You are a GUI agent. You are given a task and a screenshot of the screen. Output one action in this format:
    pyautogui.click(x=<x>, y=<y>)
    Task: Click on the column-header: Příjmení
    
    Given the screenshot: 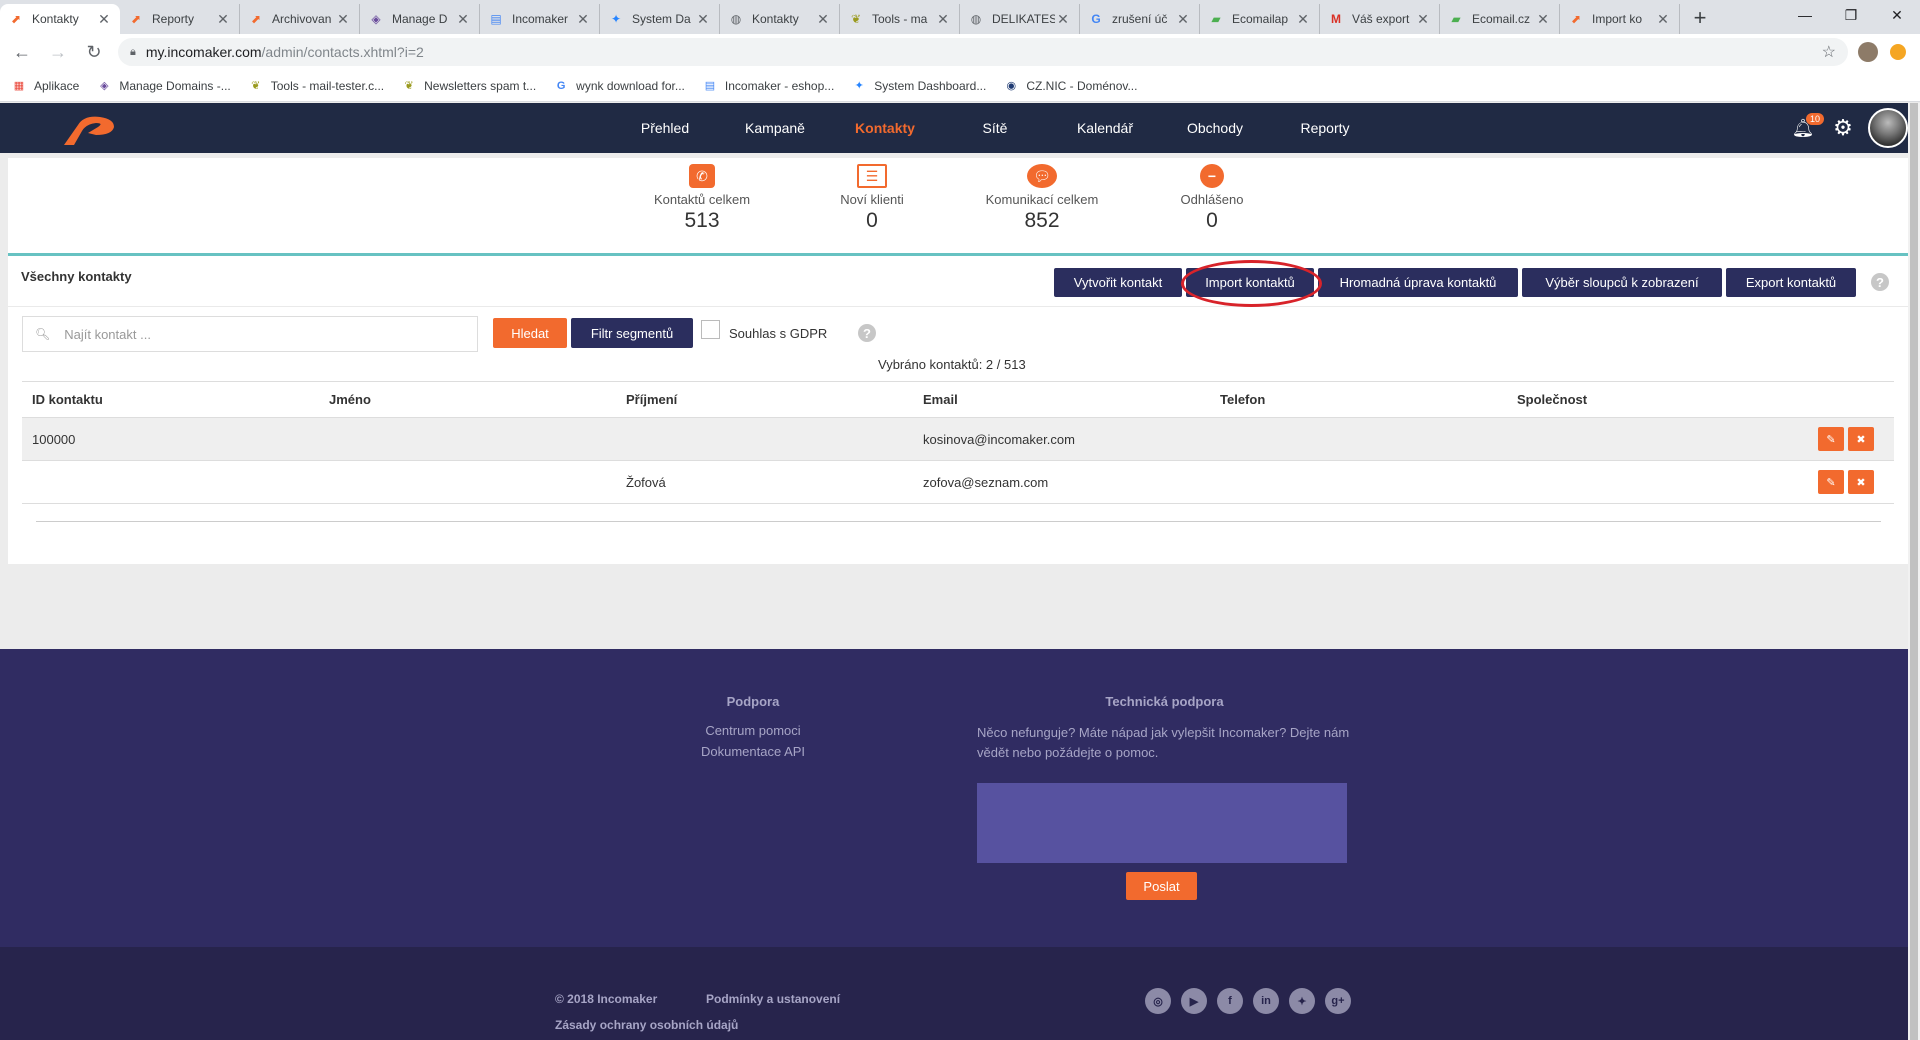 What is the action you would take?
    pyautogui.click(x=764, y=399)
    